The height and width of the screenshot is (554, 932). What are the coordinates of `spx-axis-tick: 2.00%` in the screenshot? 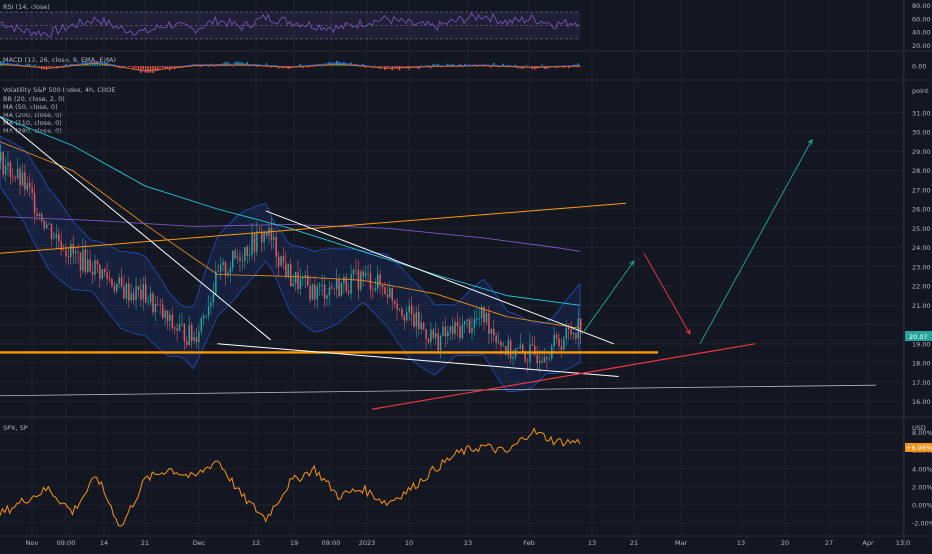 It's located at (922, 487).